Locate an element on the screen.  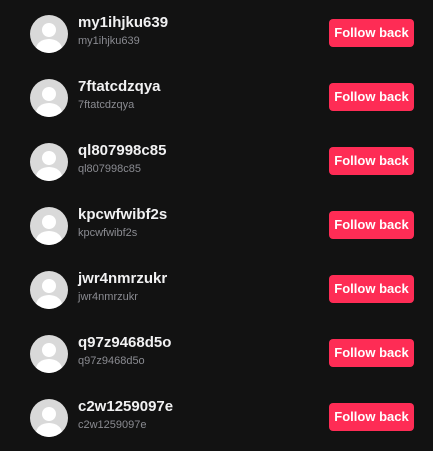
username: 7ftatcdzqya is located at coordinates (106, 105).